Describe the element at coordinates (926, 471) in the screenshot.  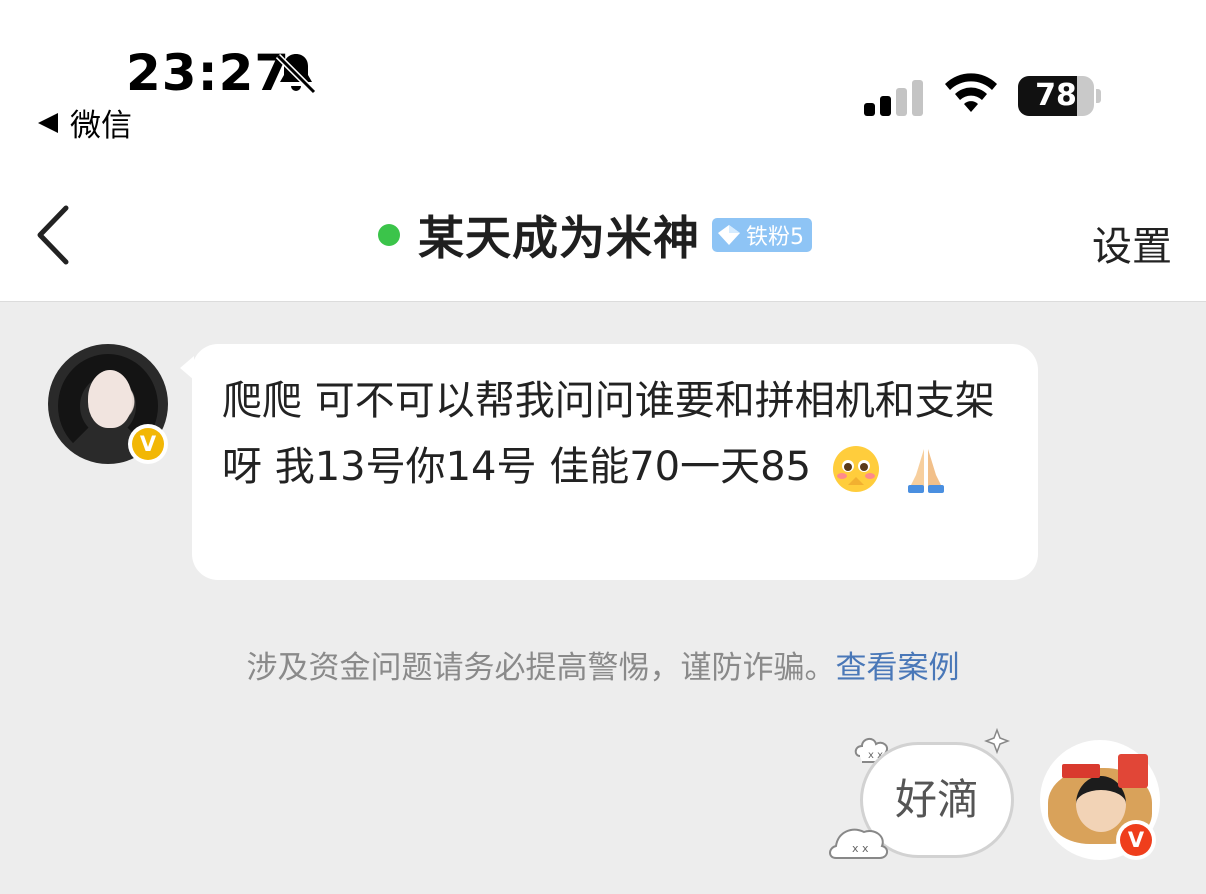
I see `folded-hands-emoji` at that location.